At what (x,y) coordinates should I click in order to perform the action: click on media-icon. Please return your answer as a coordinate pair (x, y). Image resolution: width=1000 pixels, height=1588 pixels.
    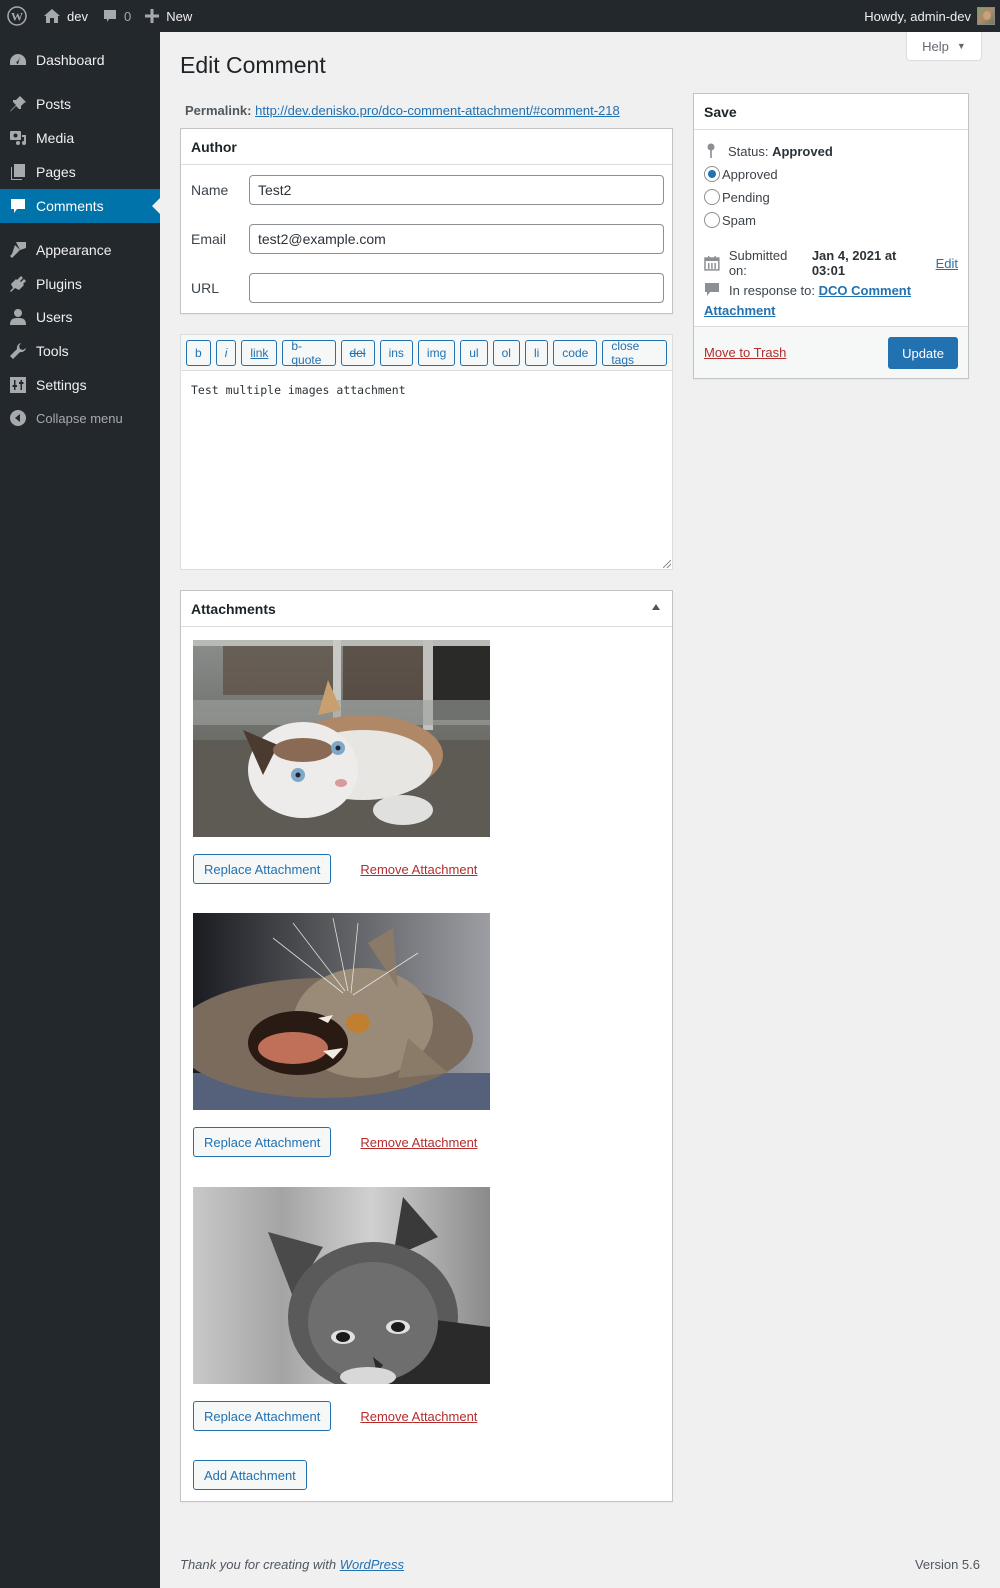
    Looking at the image, I should click on (18, 138).